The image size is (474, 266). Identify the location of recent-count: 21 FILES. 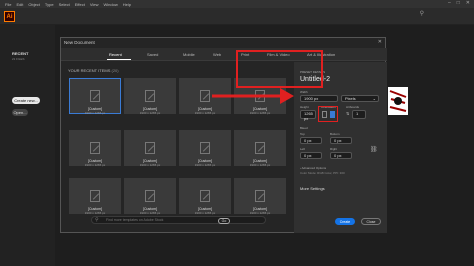
(18, 59).